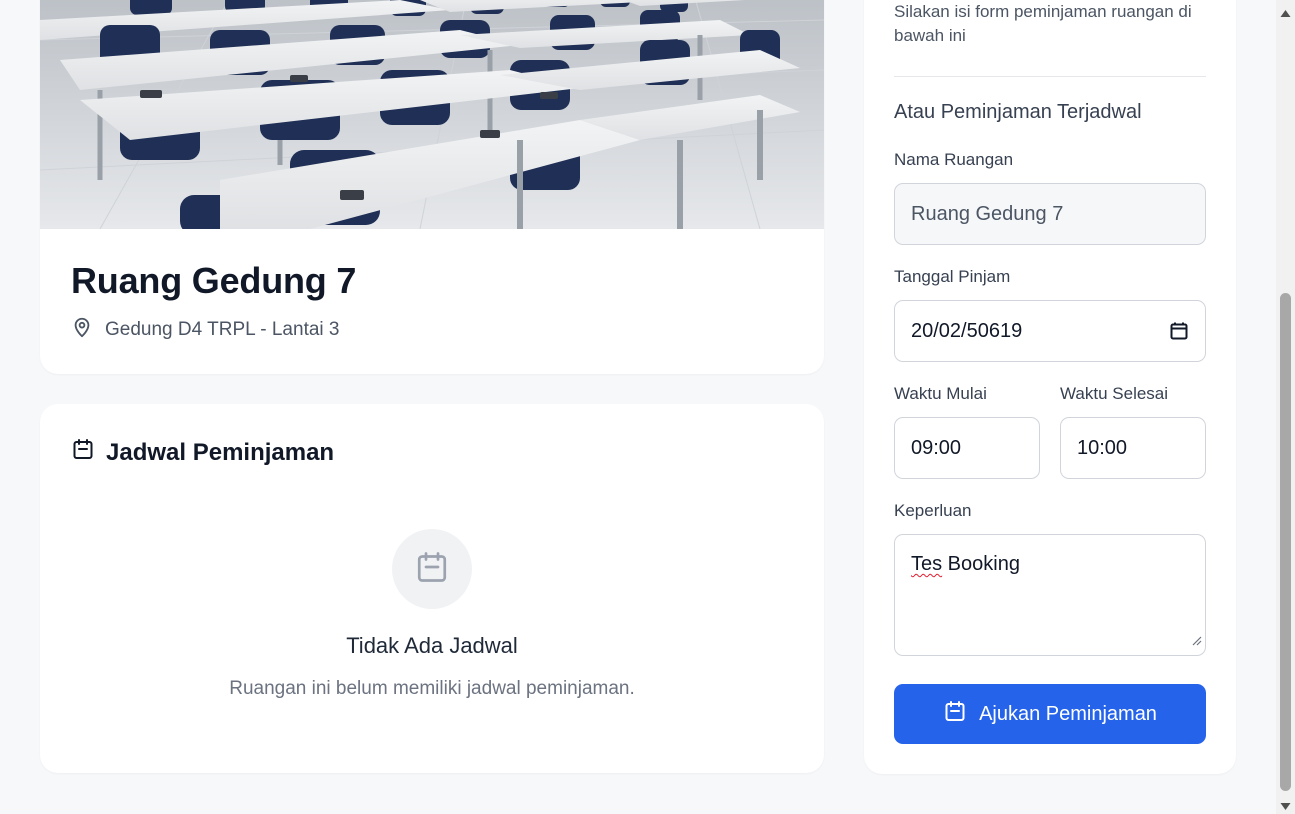  What do you see at coordinates (952, 276) in the screenshot?
I see `date-label: Tanggal Pinjam` at bounding box center [952, 276].